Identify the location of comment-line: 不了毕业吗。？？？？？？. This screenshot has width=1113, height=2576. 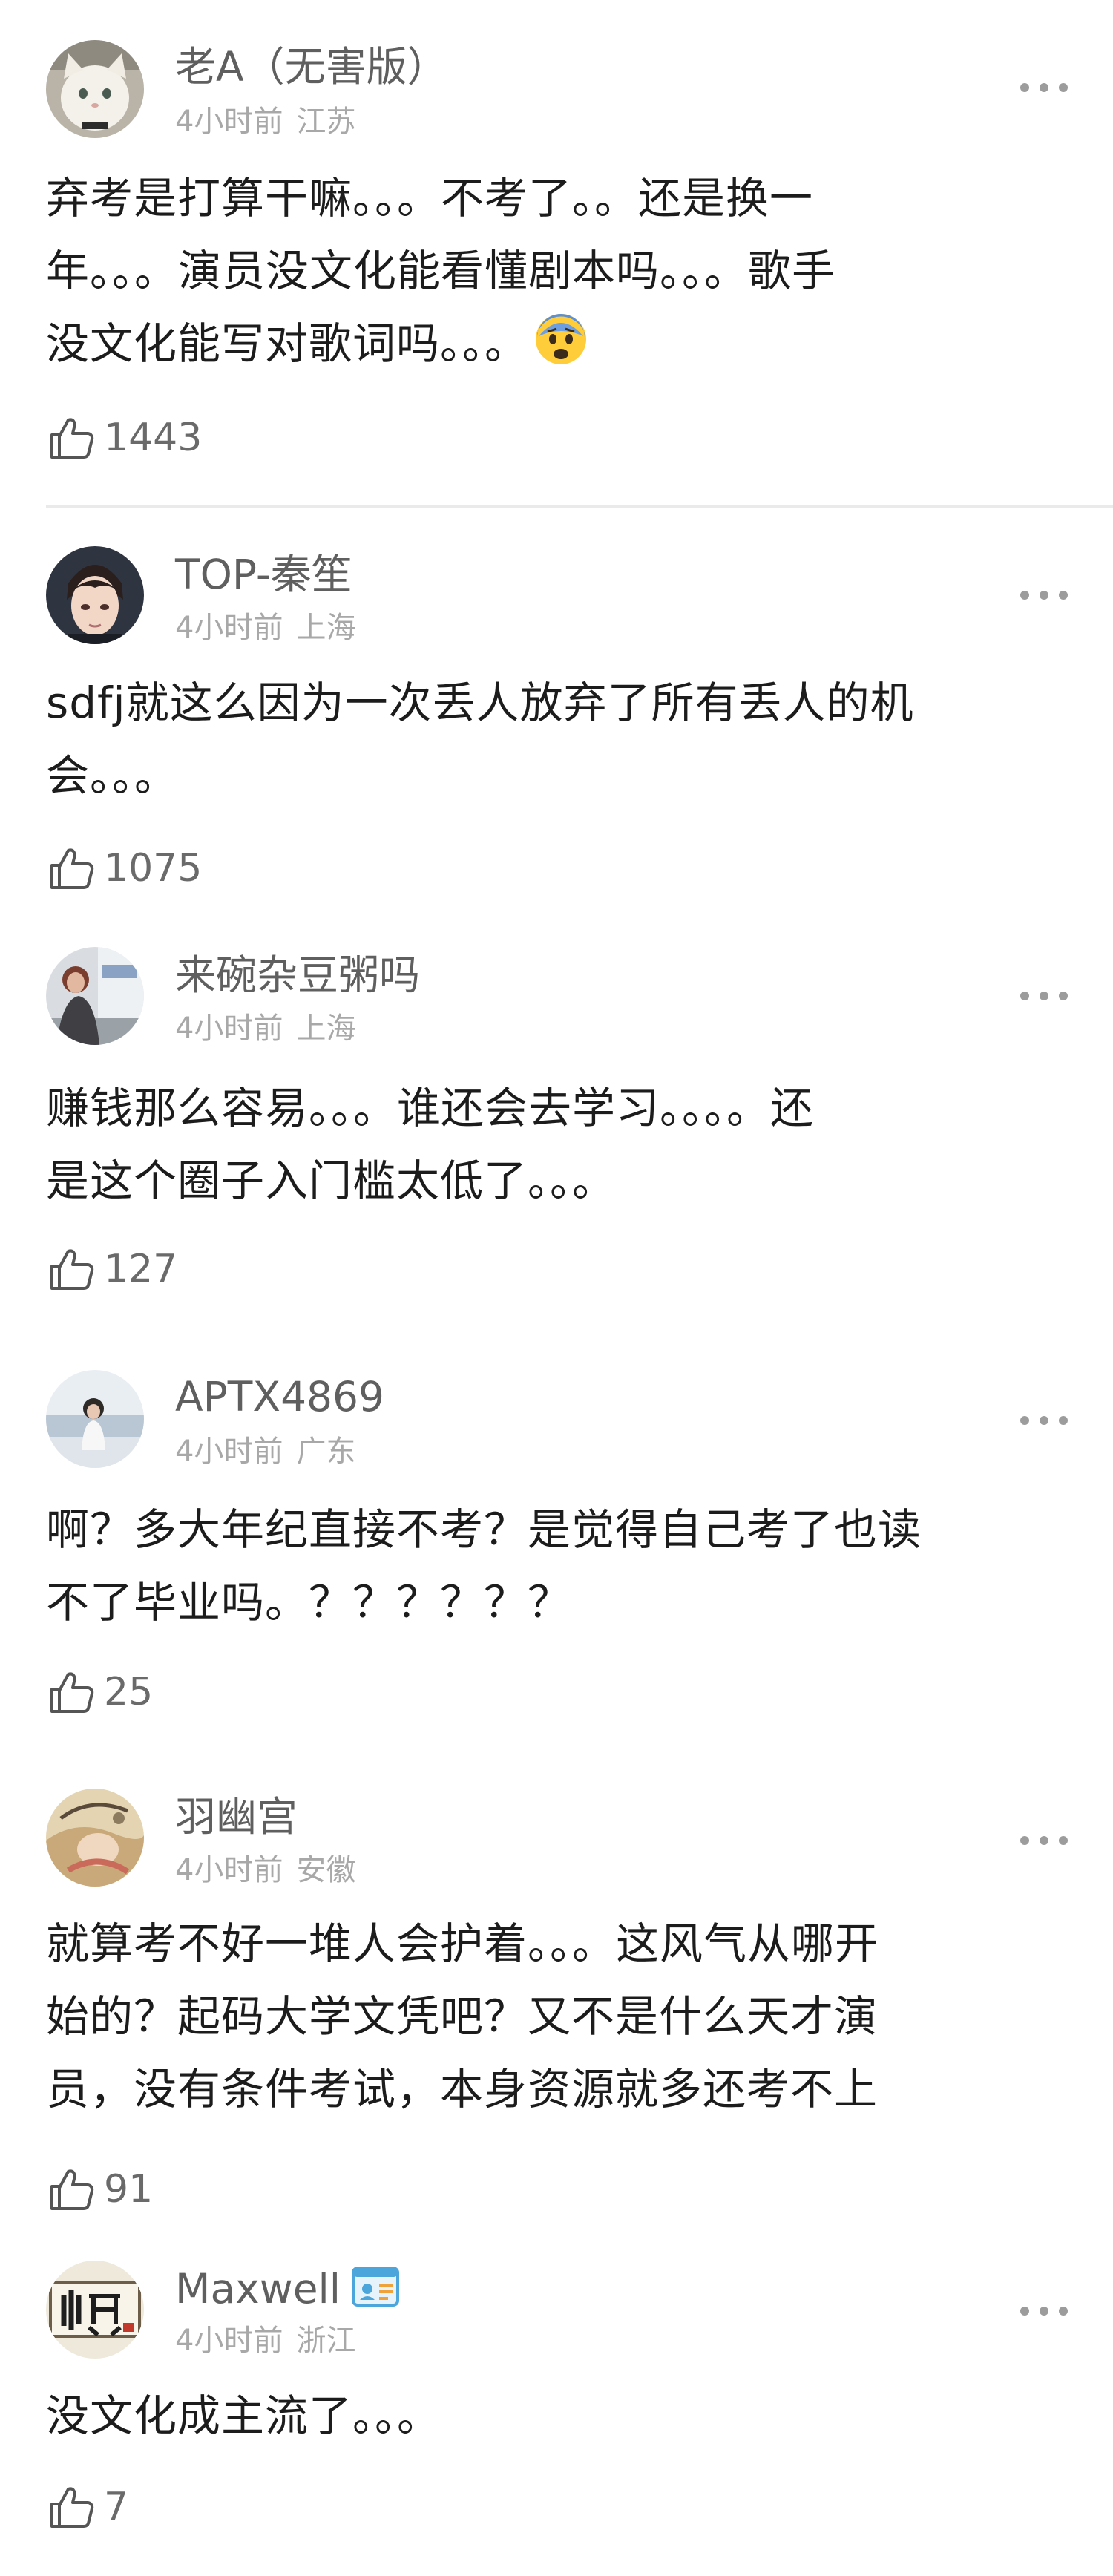
(309, 1602).